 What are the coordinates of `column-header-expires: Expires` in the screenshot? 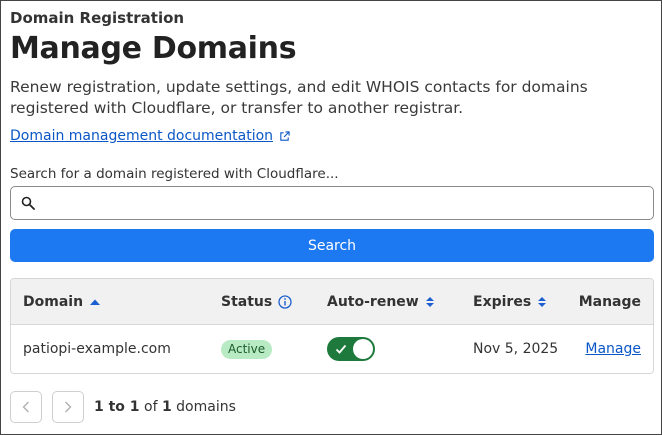 It's located at (510, 301).